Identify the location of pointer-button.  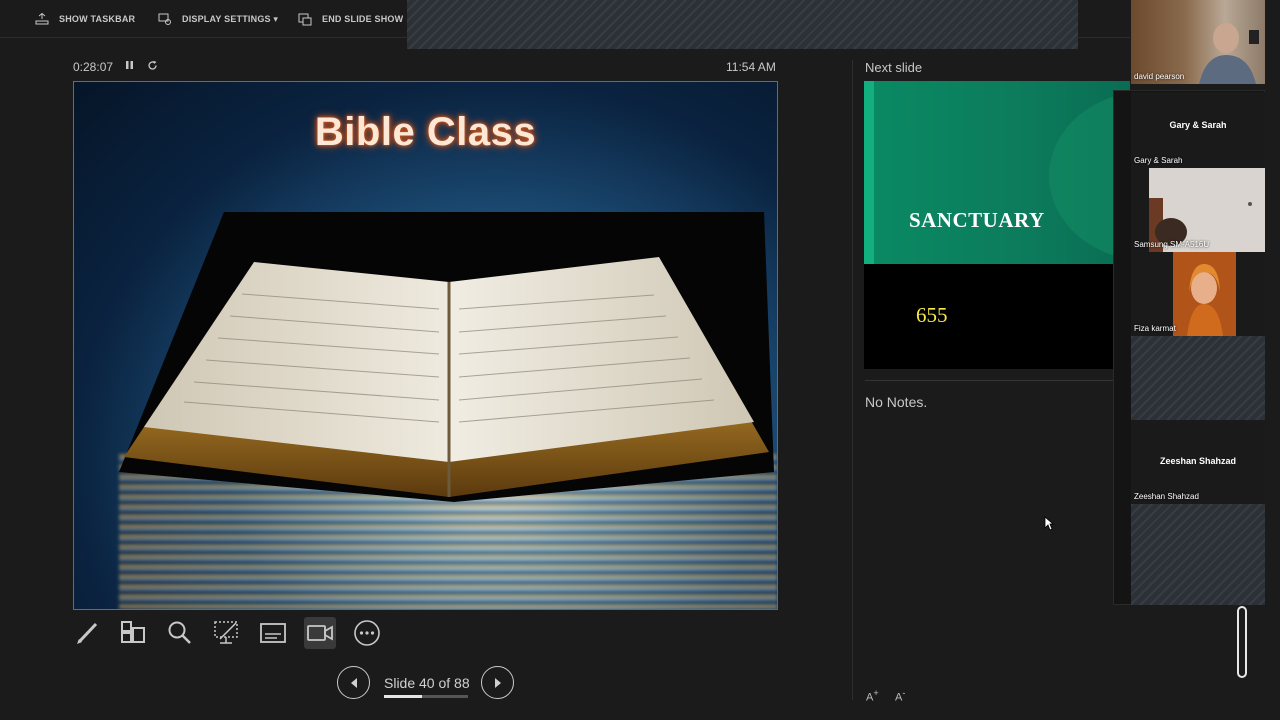
(226, 633).